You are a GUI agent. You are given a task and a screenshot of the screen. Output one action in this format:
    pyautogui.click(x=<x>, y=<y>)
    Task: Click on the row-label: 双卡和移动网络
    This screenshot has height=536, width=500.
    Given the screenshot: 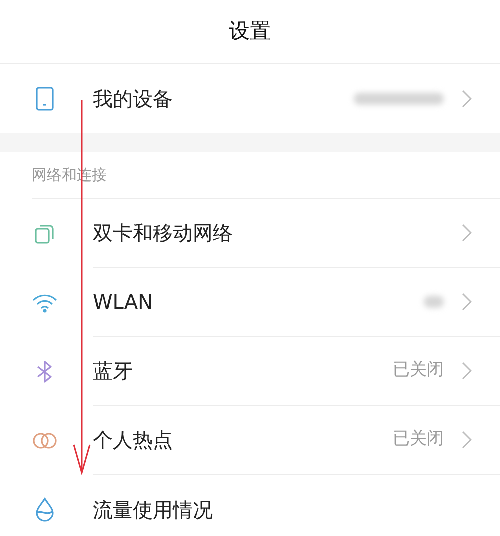 What is the action you would take?
    pyautogui.click(x=163, y=233)
    